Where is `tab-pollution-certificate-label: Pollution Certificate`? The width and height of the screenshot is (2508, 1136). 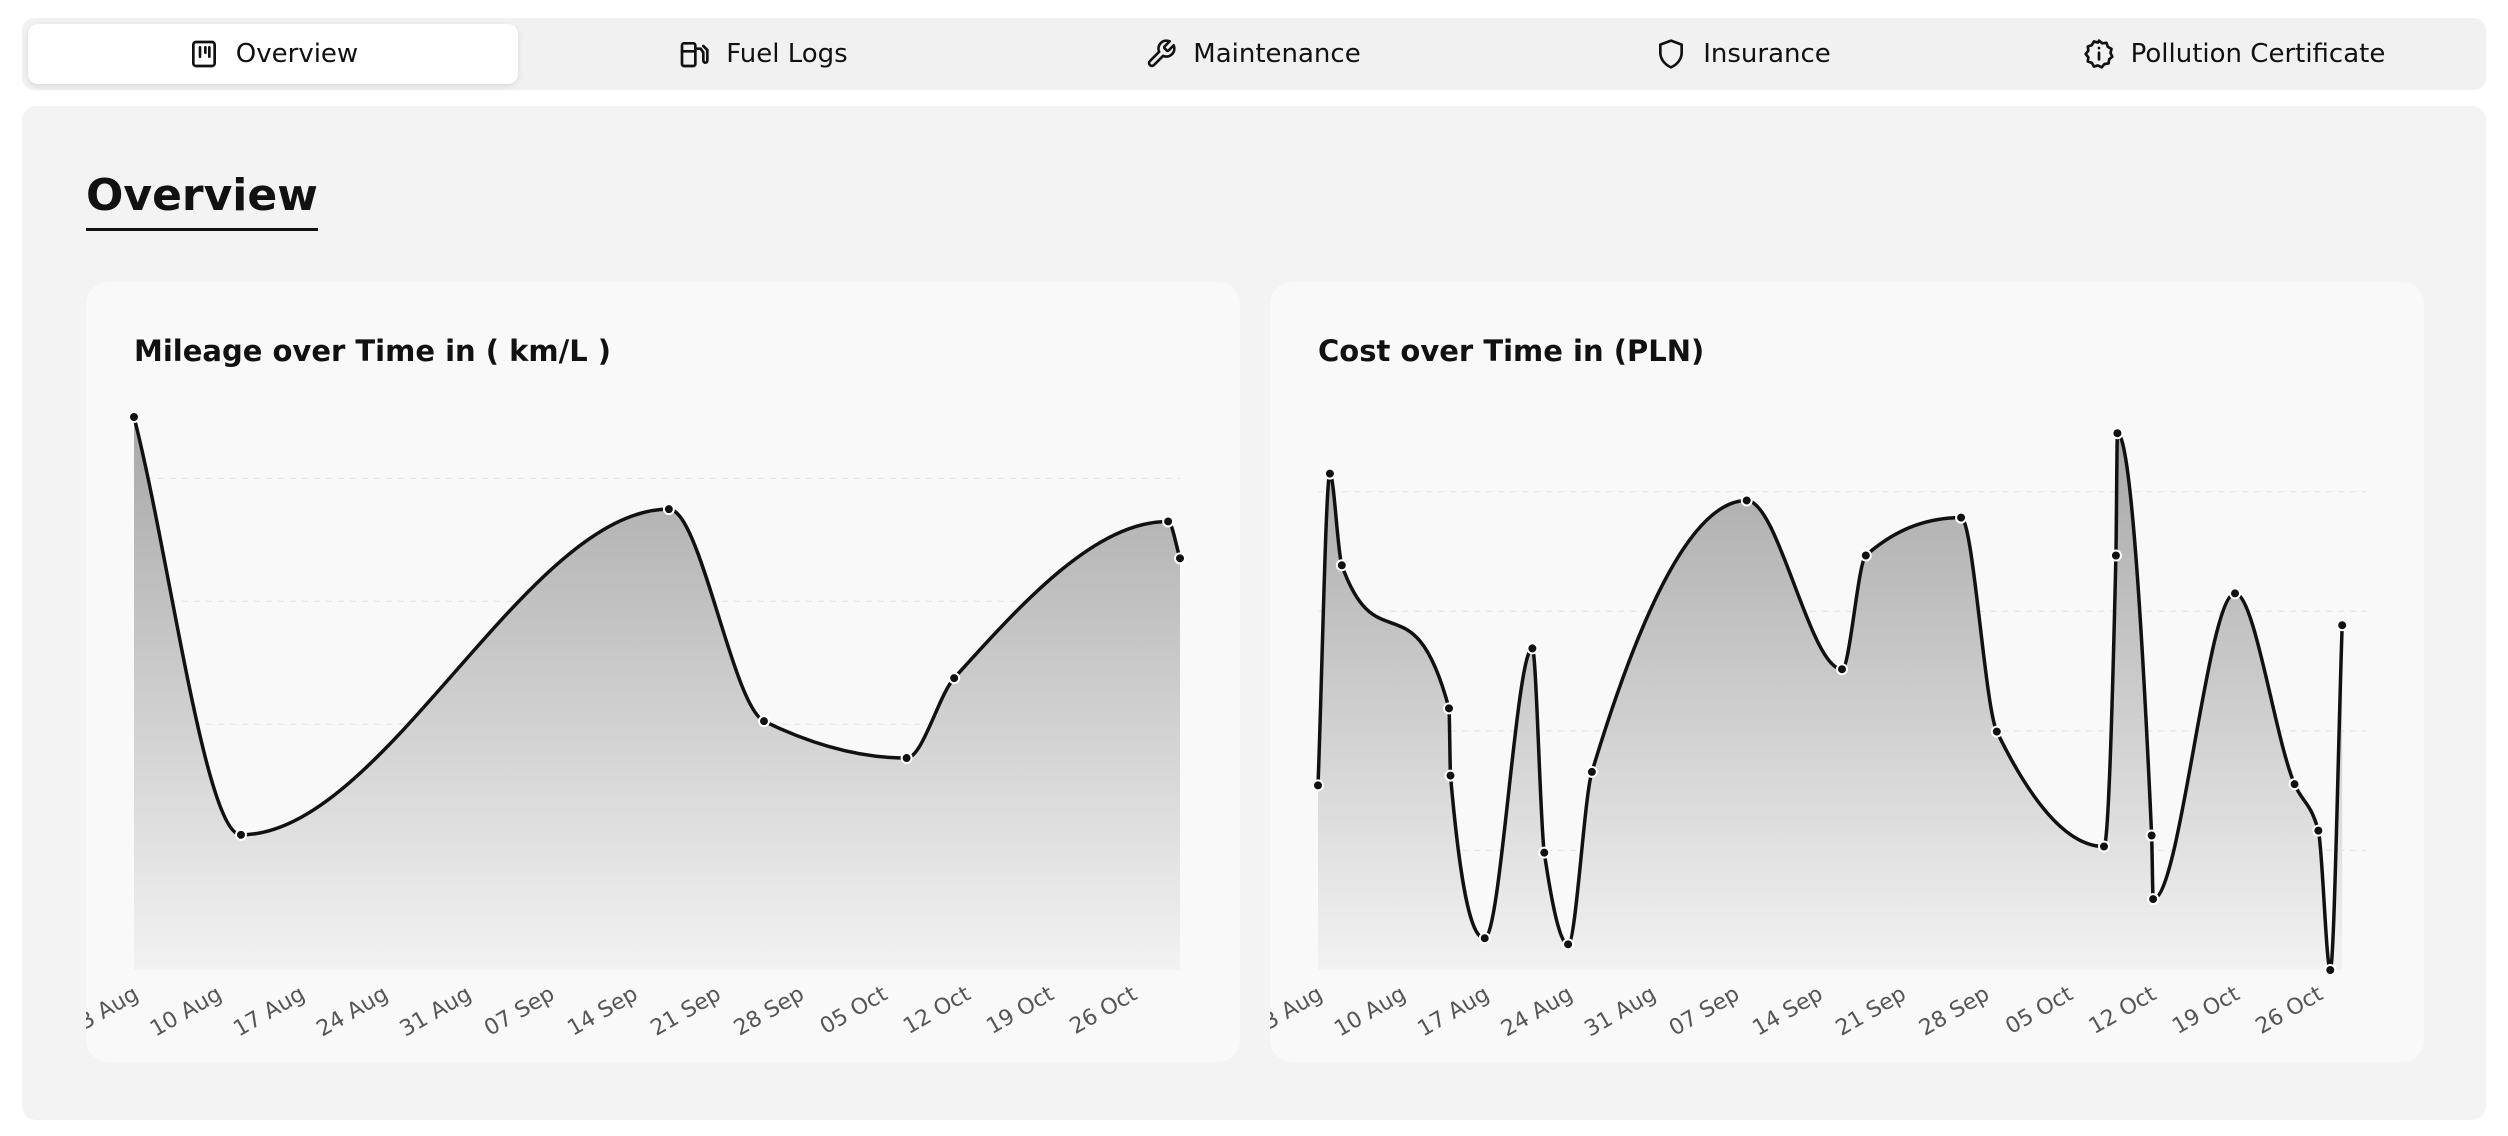
tab-pollution-certificate-label: Pollution Certificate is located at coordinates (2258, 54).